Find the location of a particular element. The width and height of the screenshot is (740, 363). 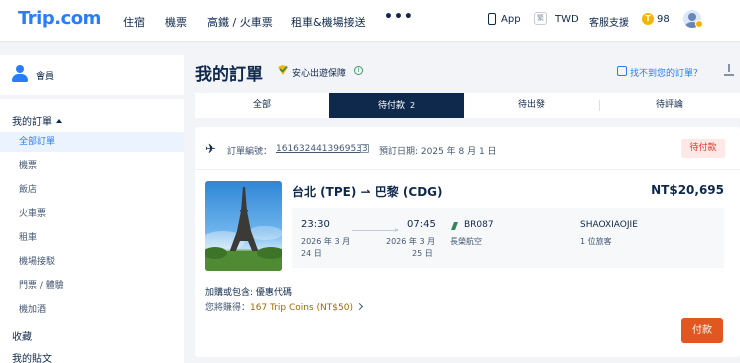

order-number: 1616324413969533 is located at coordinates (322, 149).